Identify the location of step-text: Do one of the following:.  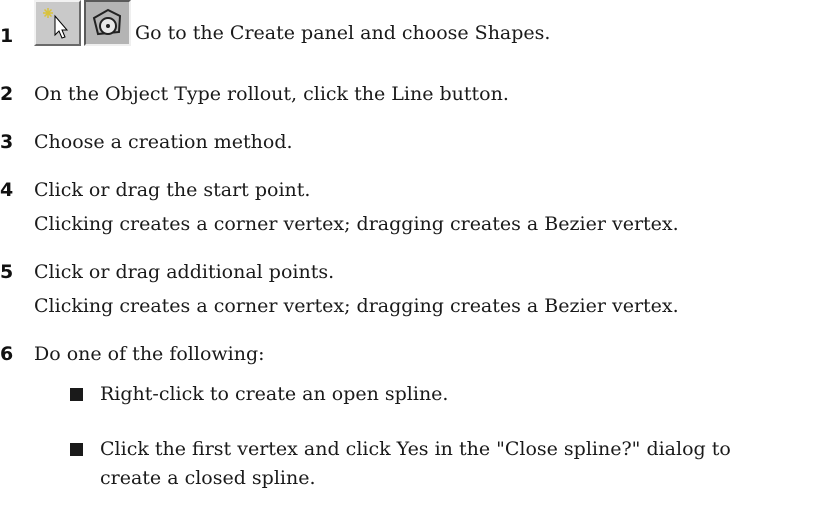
(149, 354).